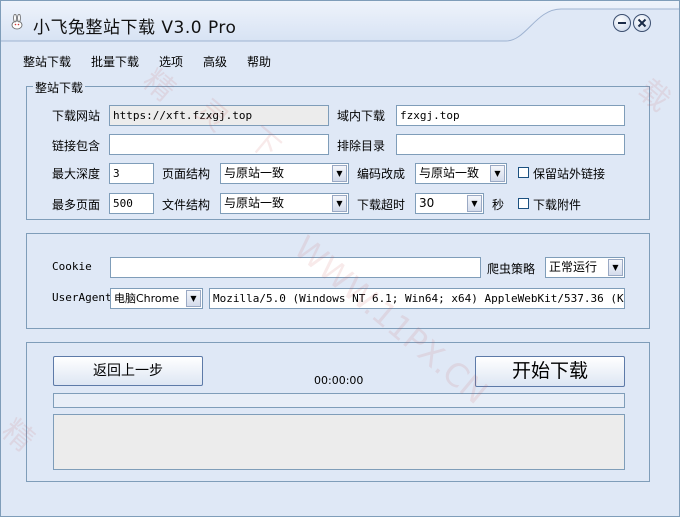  What do you see at coordinates (186, 205) in the screenshot?
I see `file-struct-label: 文件结构` at bounding box center [186, 205].